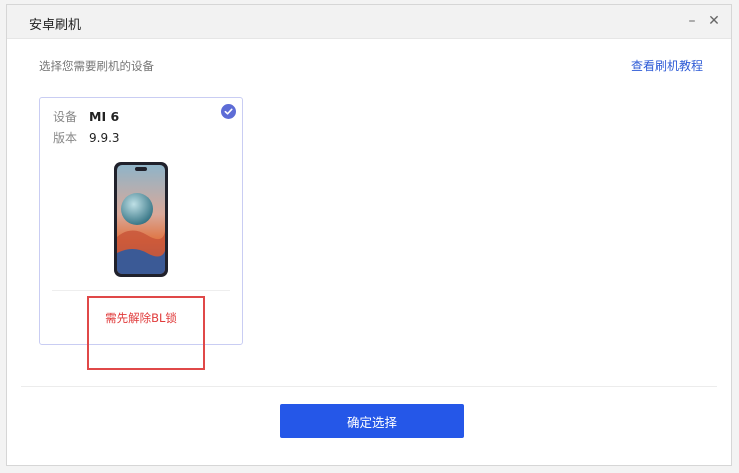  What do you see at coordinates (55, 25) in the screenshot?
I see `window-title: 安卓刷机` at bounding box center [55, 25].